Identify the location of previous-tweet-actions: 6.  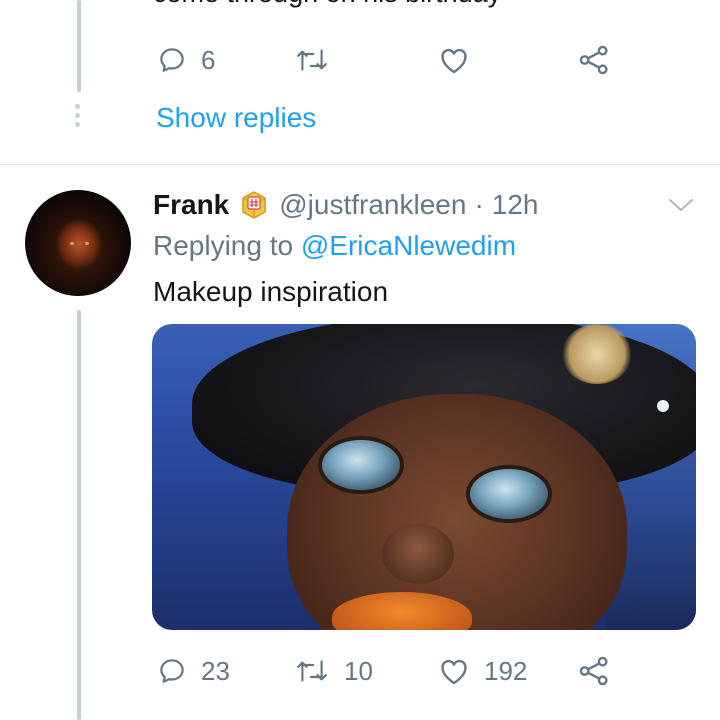
(360, 60).